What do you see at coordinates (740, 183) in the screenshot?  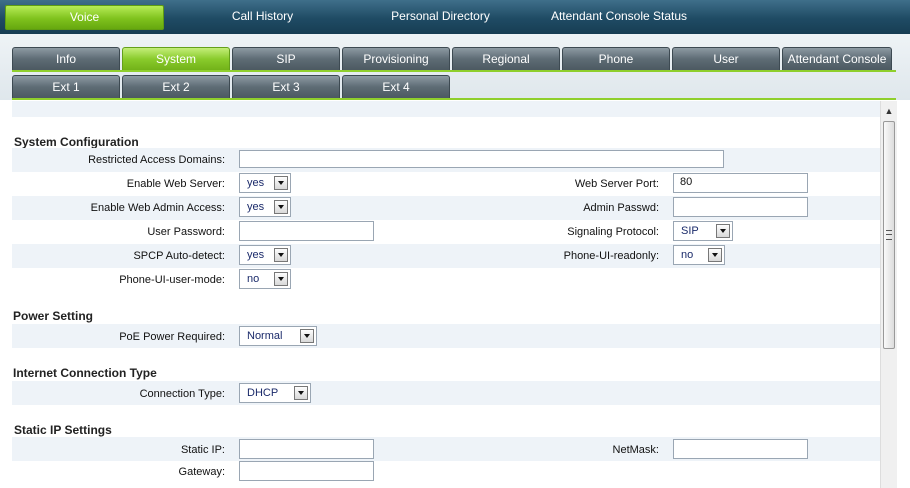 I see `web-server-port-input: 80` at bounding box center [740, 183].